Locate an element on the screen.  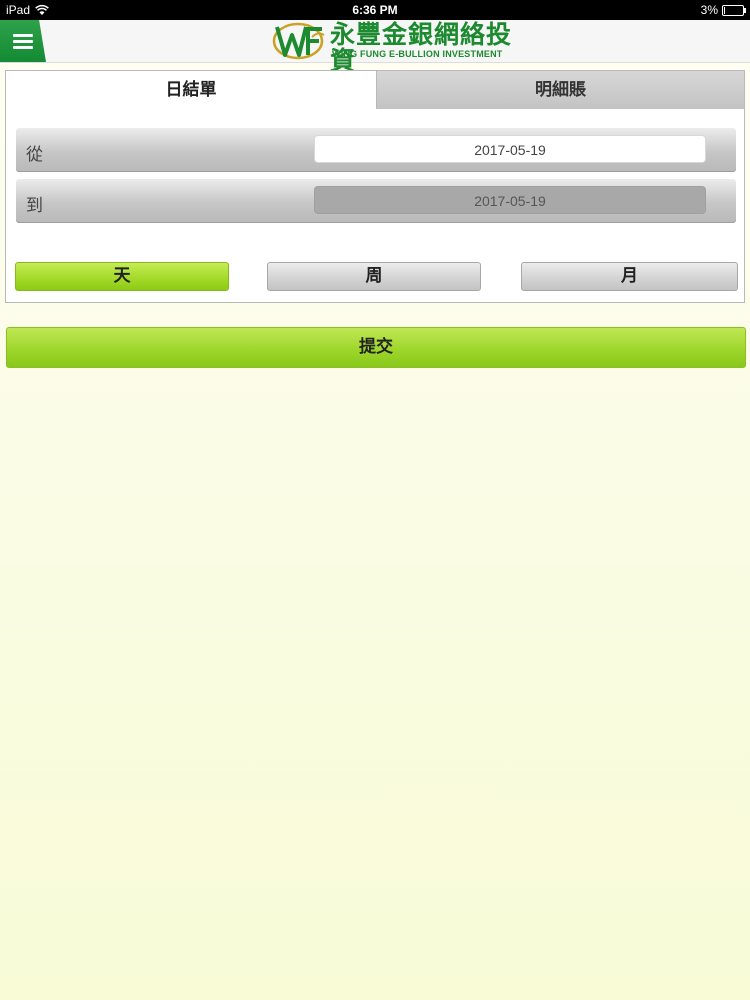
to-date-input: 2017-05-19 is located at coordinates (510, 200).